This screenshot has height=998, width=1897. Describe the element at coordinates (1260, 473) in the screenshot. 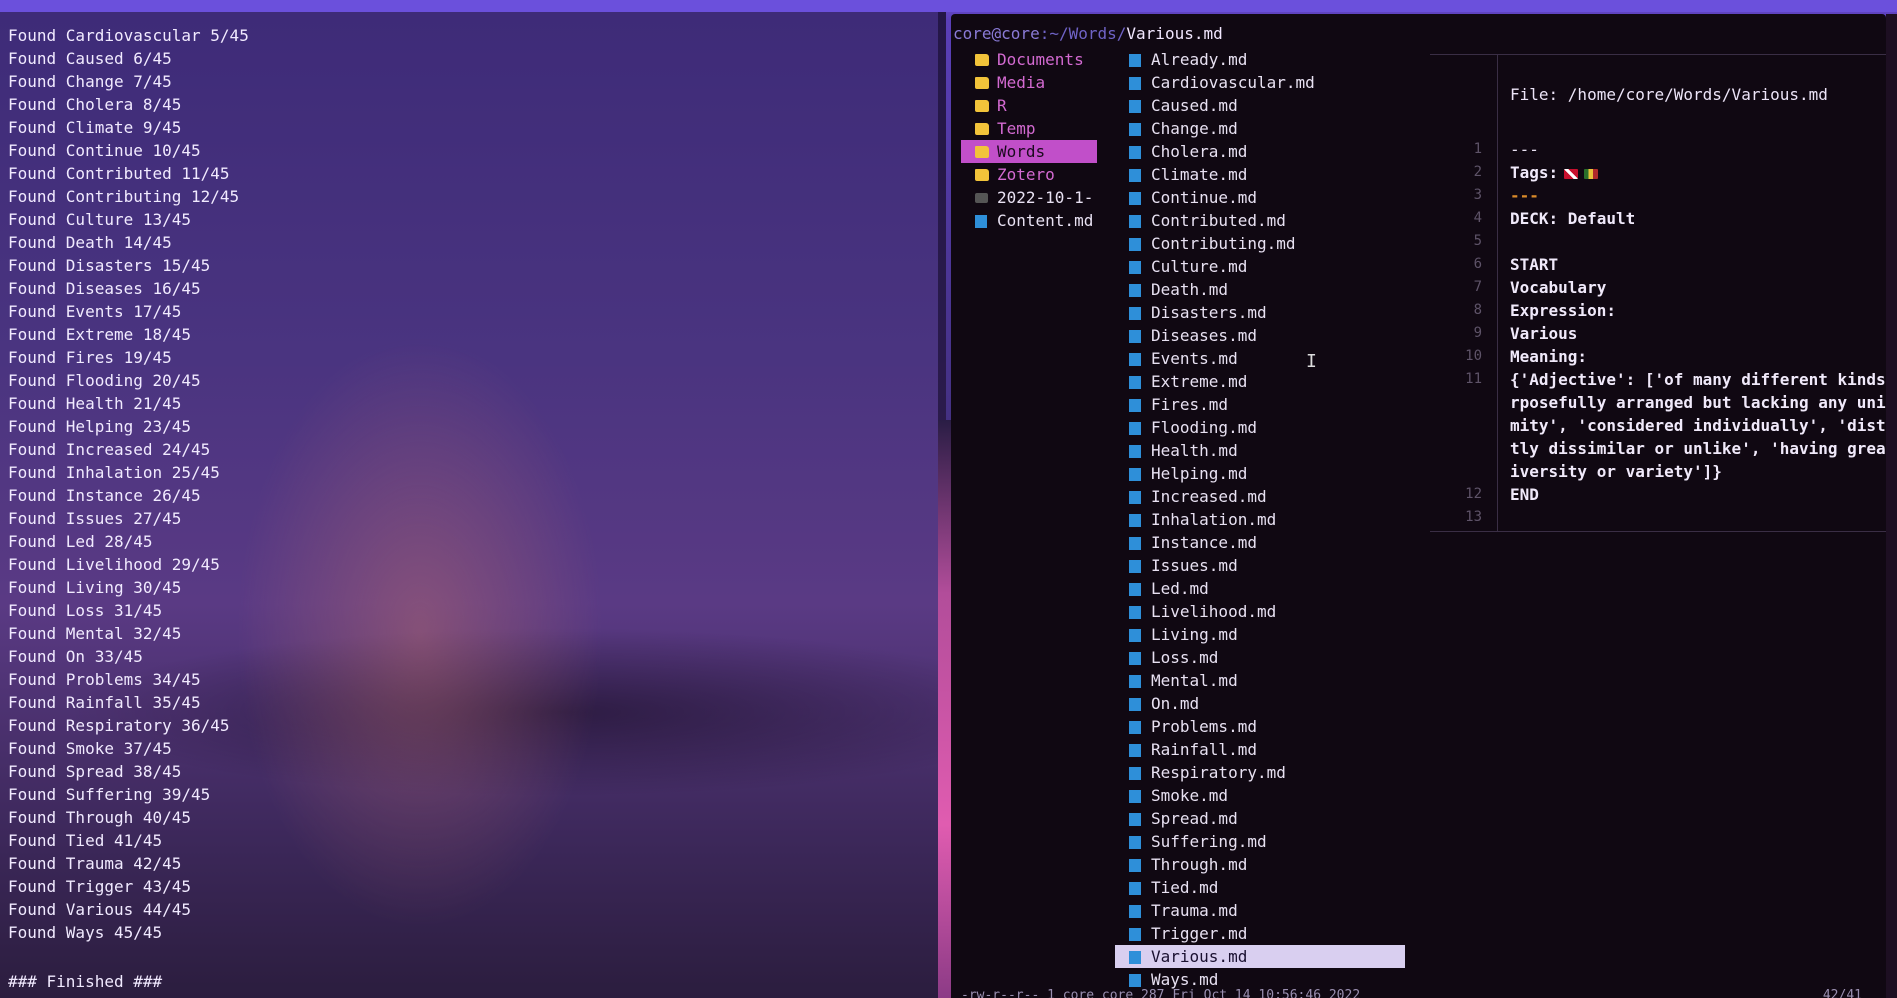

I see `file-item: Helping.md` at that location.